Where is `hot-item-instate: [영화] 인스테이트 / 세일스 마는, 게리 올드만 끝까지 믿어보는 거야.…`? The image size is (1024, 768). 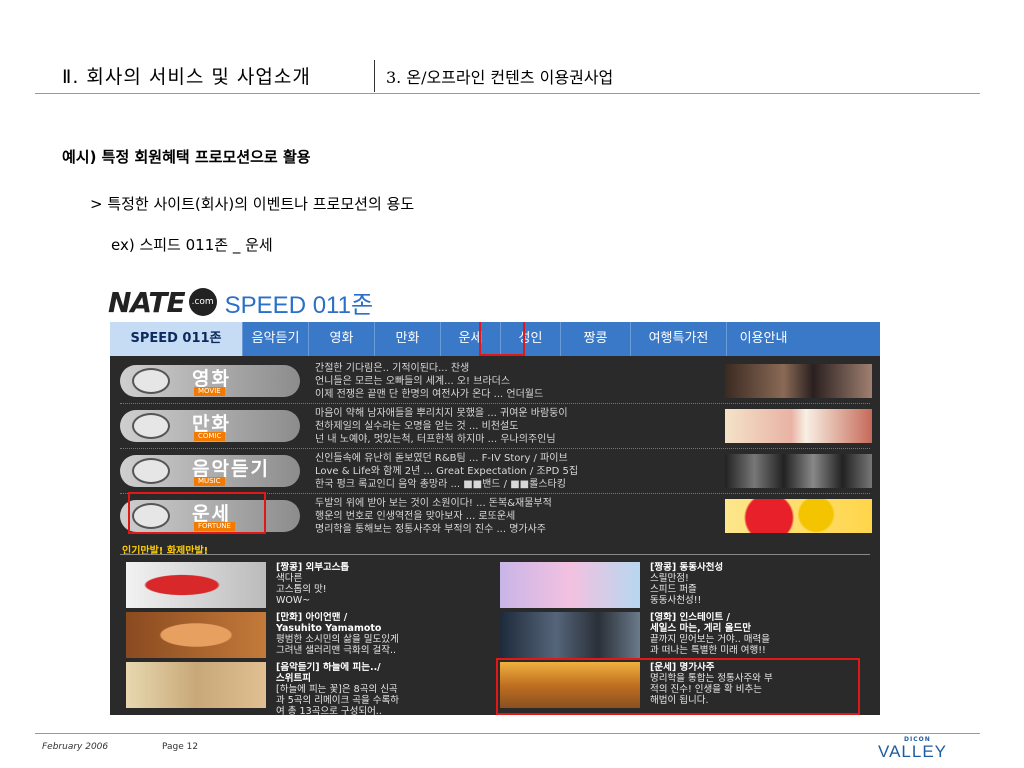 hot-item-instate: [영화] 인스테이트 / 세일스 마는, 게리 올드만 끝까지 믿어보는 거야.… is located at coordinates (685, 636).